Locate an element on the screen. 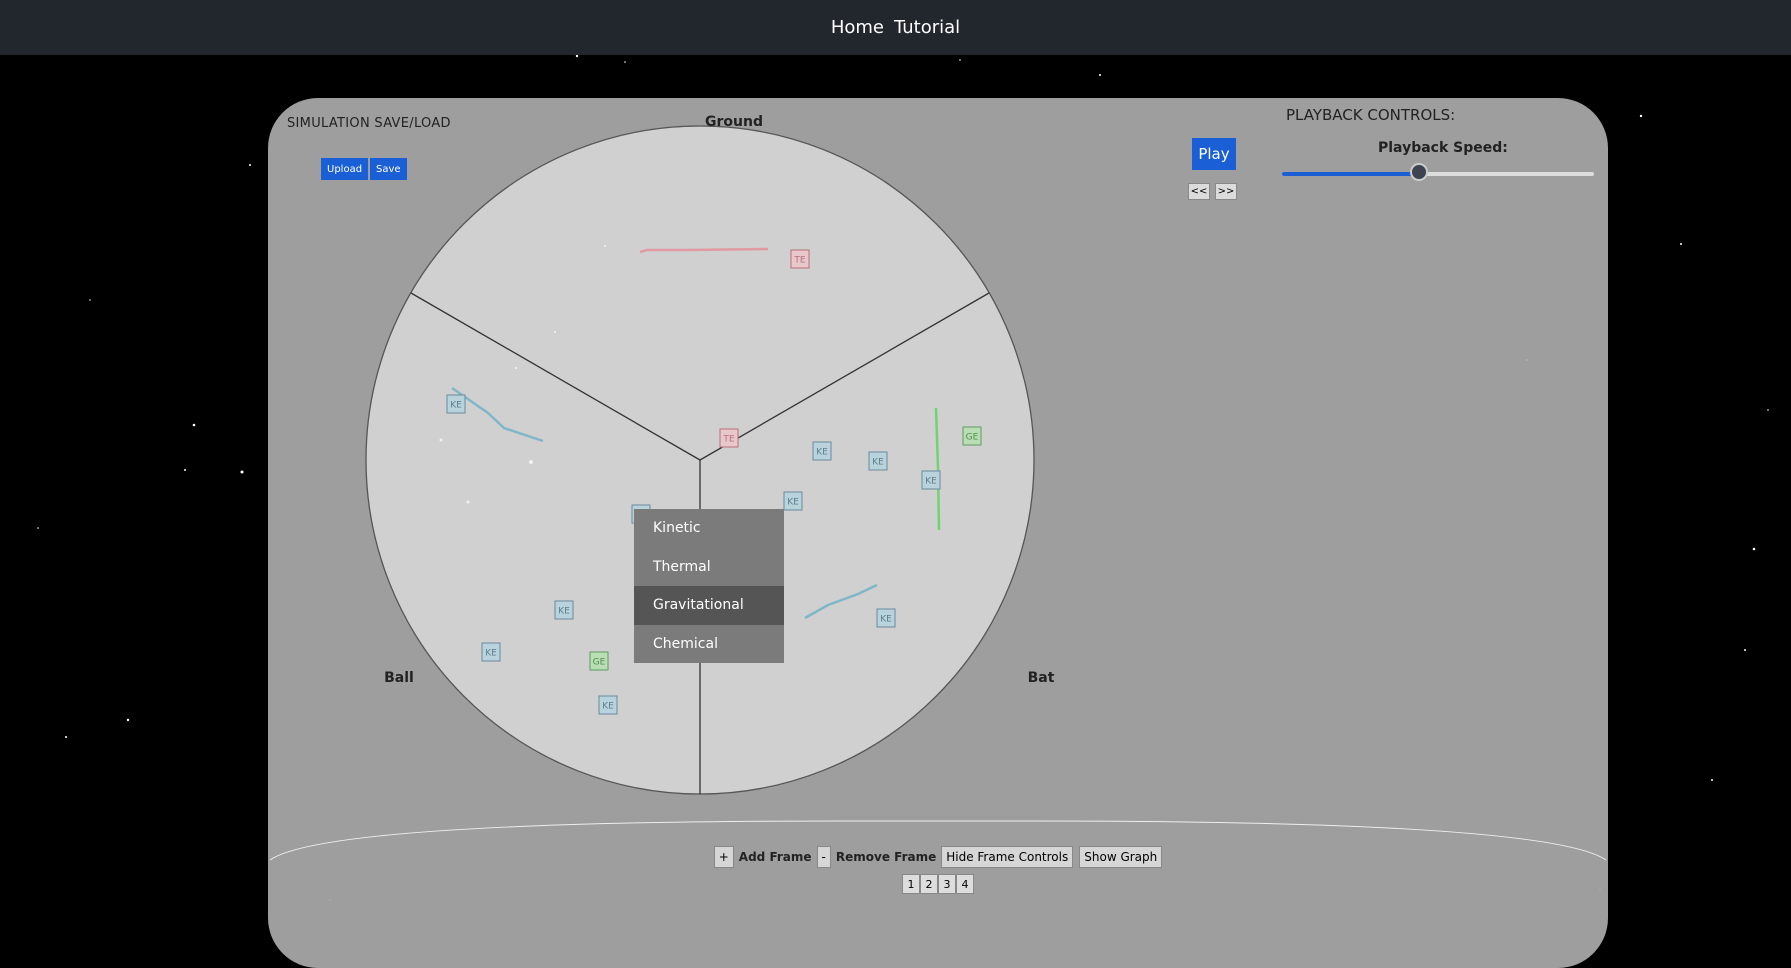 The height and width of the screenshot is (968, 1791). add-frame-button: + is located at coordinates (723, 857).